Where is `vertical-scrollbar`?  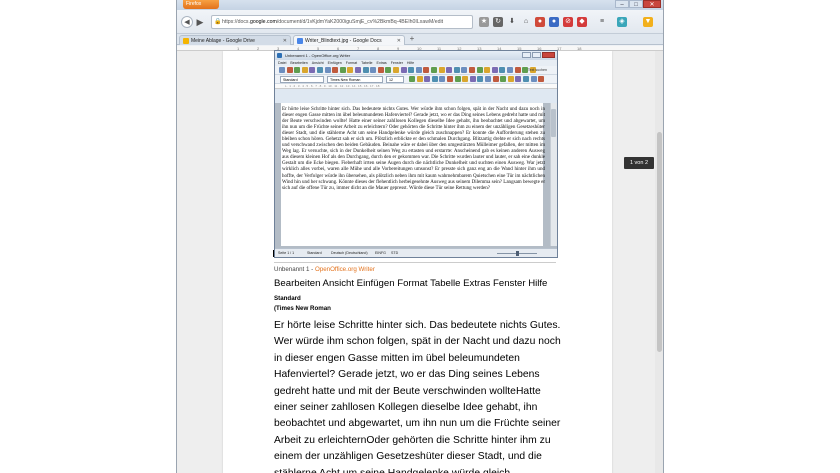 vertical-scrollbar is located at coordinates (659, 262).